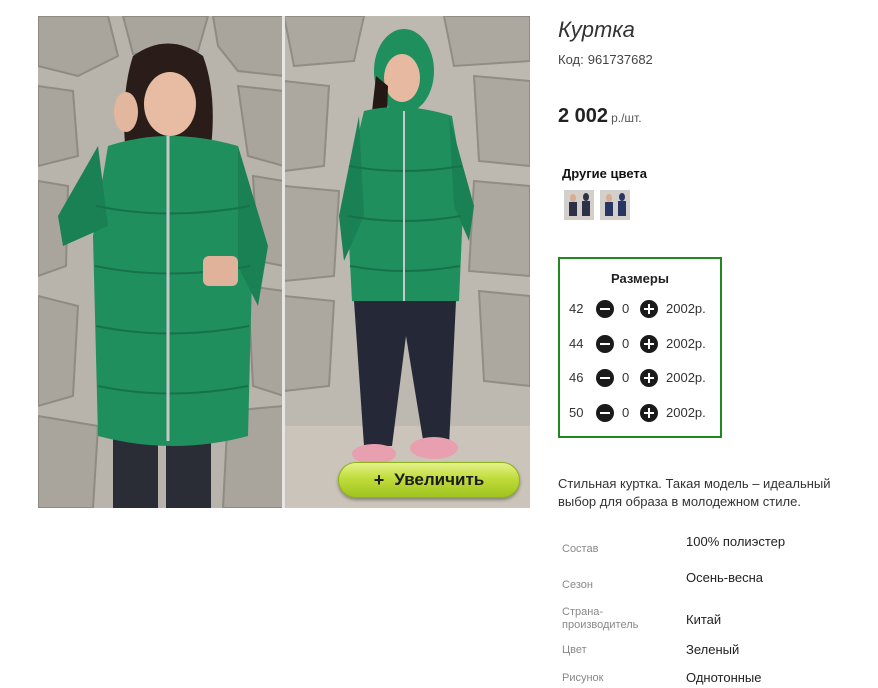  I want to click on price-unit: р./шт., so click(626, 118).